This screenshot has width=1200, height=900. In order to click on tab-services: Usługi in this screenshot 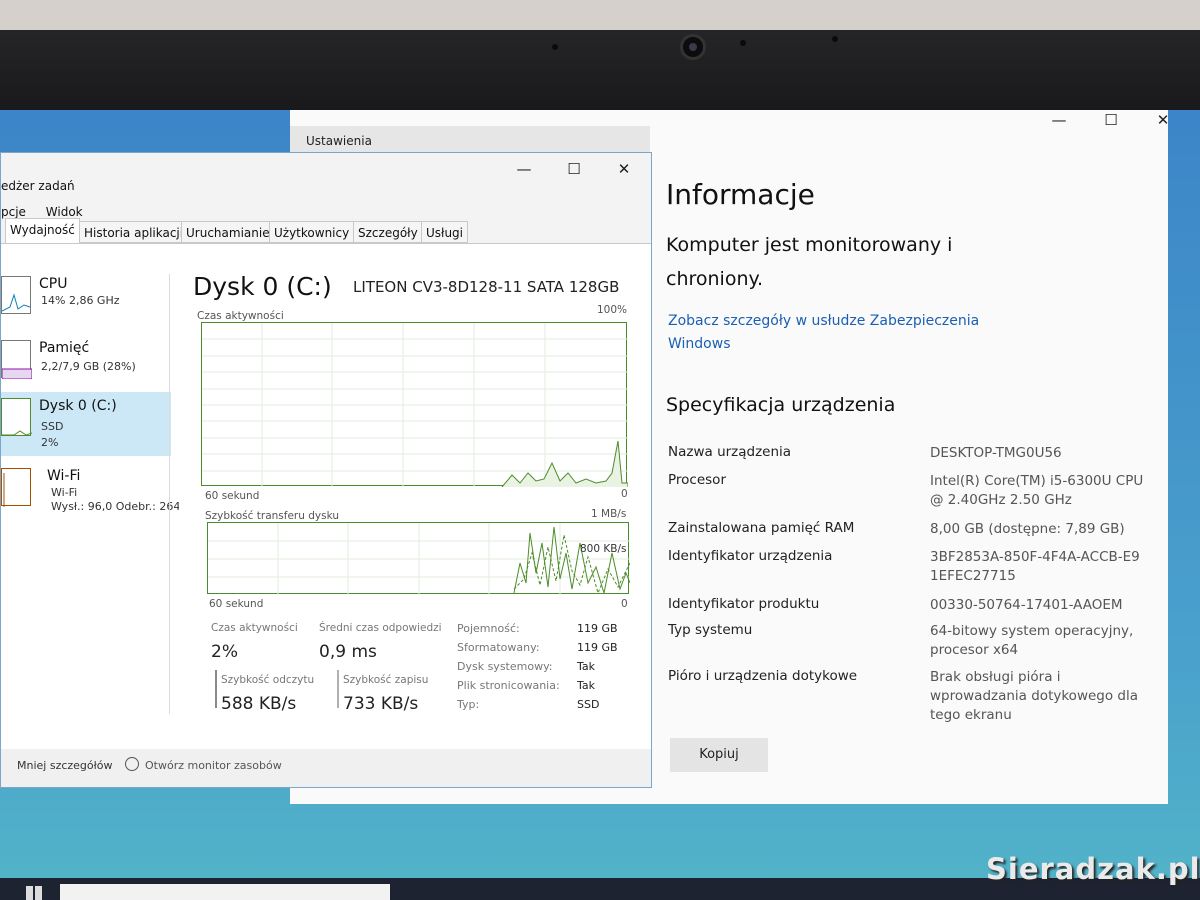, I will do `click(445, 232)`.